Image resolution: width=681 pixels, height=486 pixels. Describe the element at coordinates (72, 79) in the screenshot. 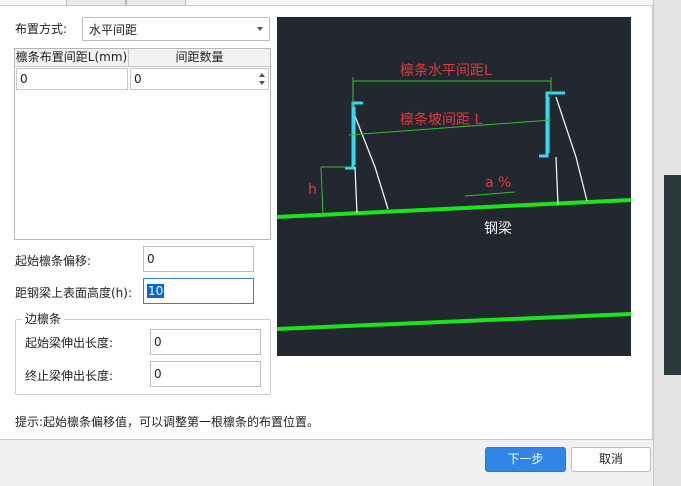

I see `grid-cell-spacing: 0` at that location.